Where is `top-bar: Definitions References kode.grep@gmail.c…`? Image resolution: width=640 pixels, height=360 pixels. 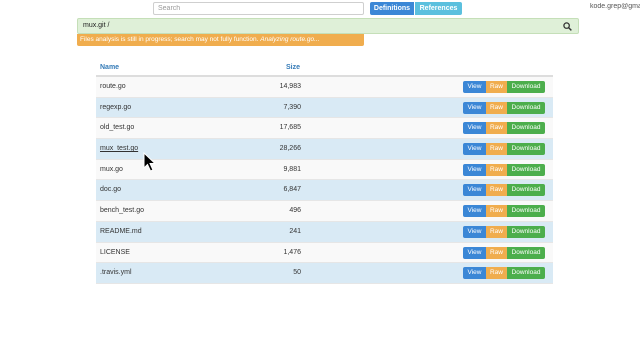
top-bar: Definitions References kode.grep@gmail.c… is located at coordinates (320, 8).